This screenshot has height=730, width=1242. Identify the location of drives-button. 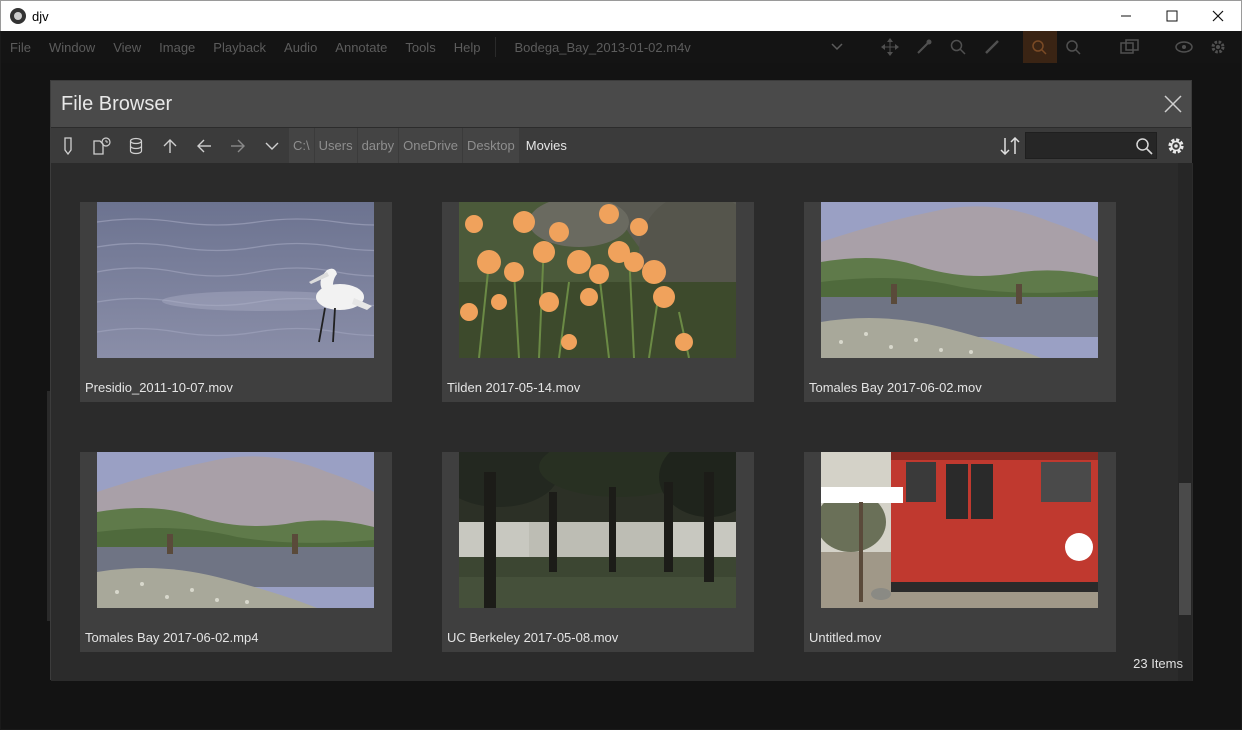
(136, 146).